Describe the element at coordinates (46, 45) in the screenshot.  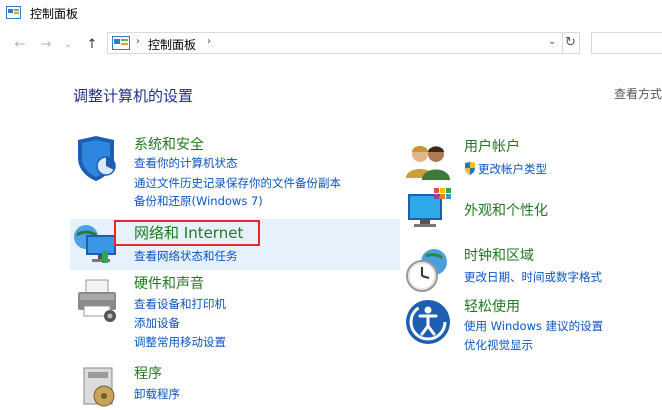
I see `forward-button: →` at that location.